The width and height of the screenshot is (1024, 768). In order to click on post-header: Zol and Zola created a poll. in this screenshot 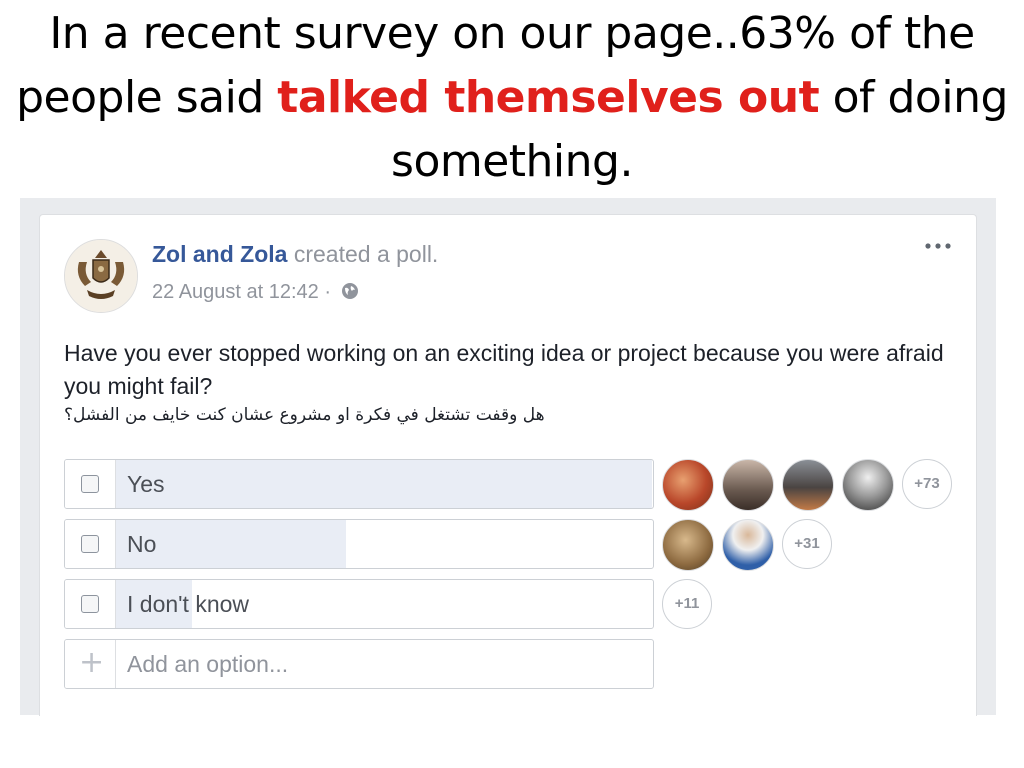, I will do `click(295, 254)`.